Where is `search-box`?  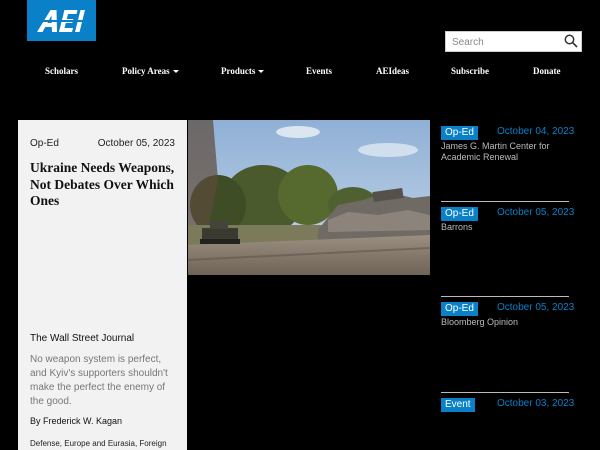
search-box is located at coordinates (513, 41).